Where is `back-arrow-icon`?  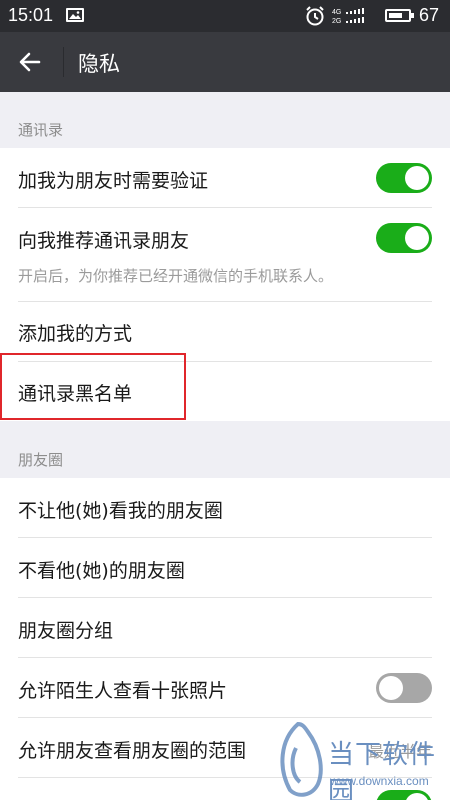
back-arrow-icon is located at coordinates (30, 62).